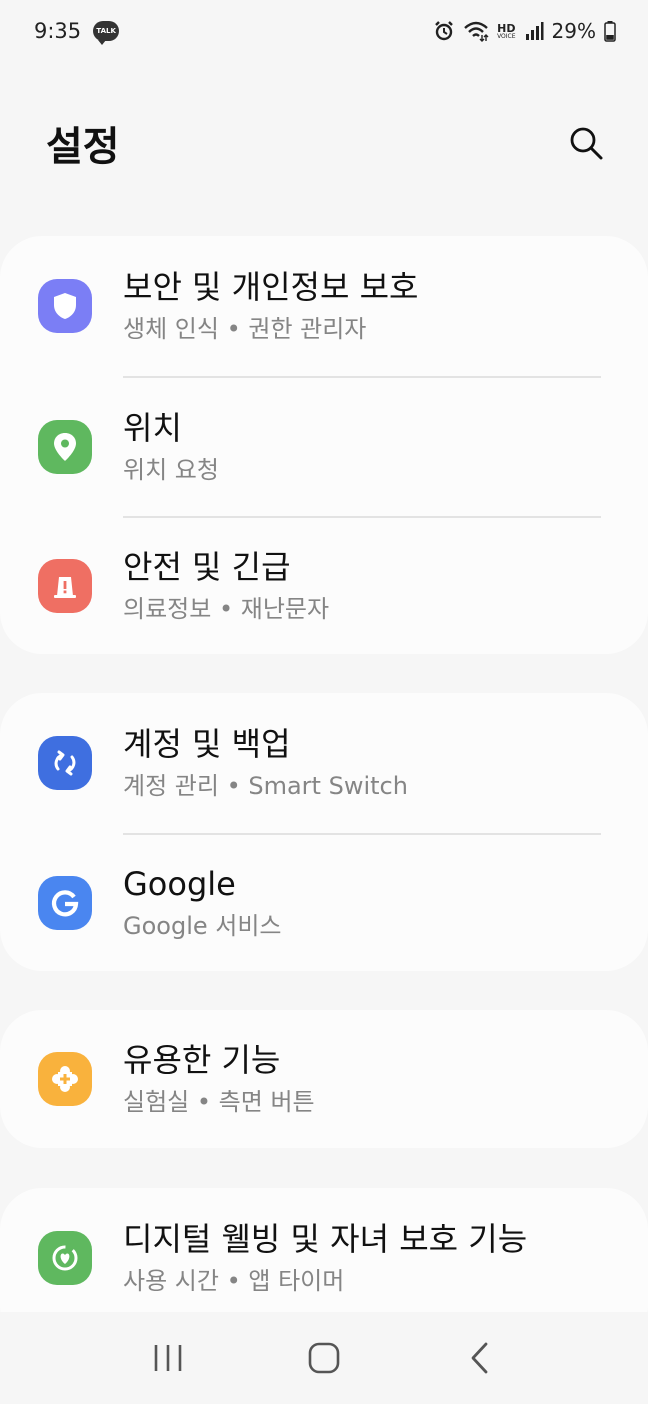 Image resolution: width=648 pixels, height=1404 pixels. I want to click on cellular-signal-icon, so click(534, 31).